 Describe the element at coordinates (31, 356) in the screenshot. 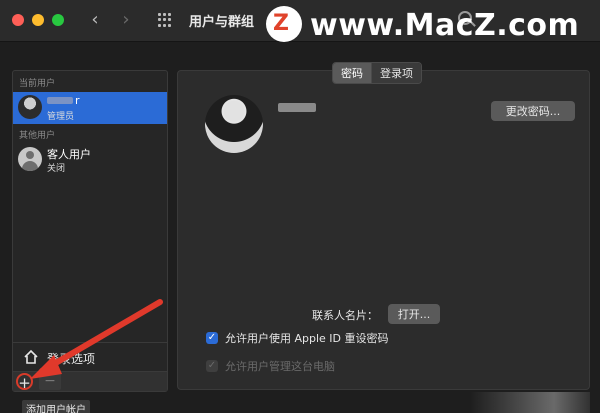

I see `house-icon` at that location.